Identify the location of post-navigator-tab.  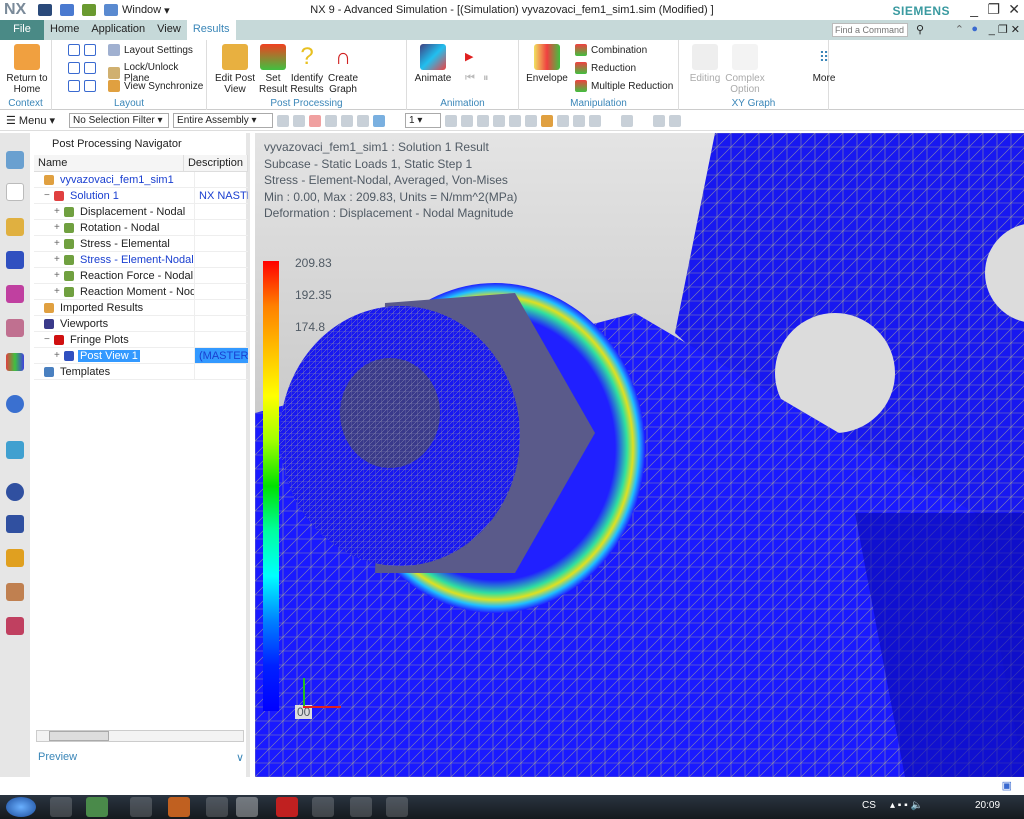
(15, 192).